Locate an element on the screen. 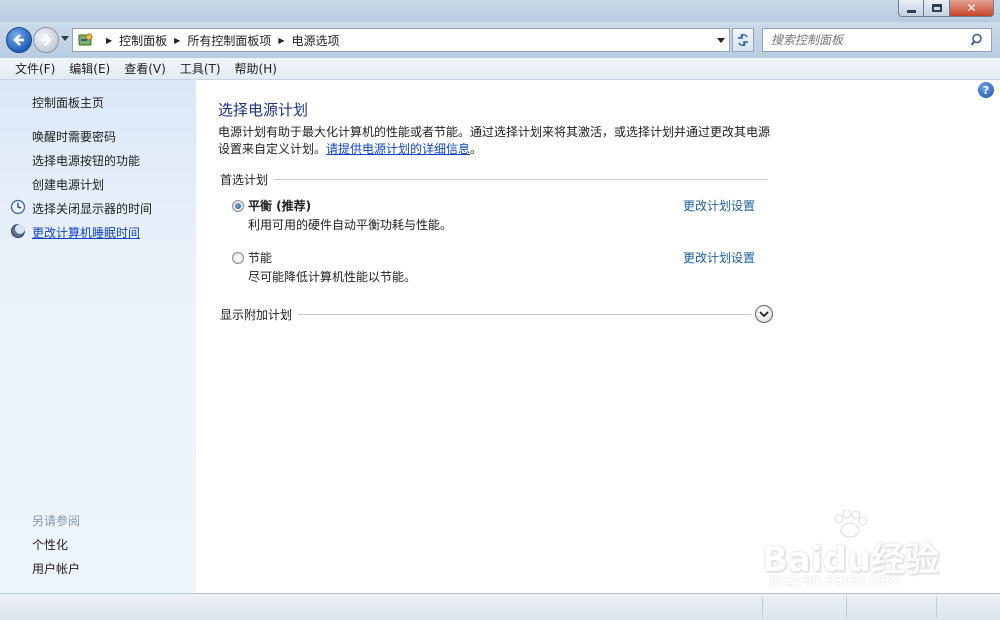  sidebar-item-create-plan: 创建电源计划 is located at coordinates (68, 184).